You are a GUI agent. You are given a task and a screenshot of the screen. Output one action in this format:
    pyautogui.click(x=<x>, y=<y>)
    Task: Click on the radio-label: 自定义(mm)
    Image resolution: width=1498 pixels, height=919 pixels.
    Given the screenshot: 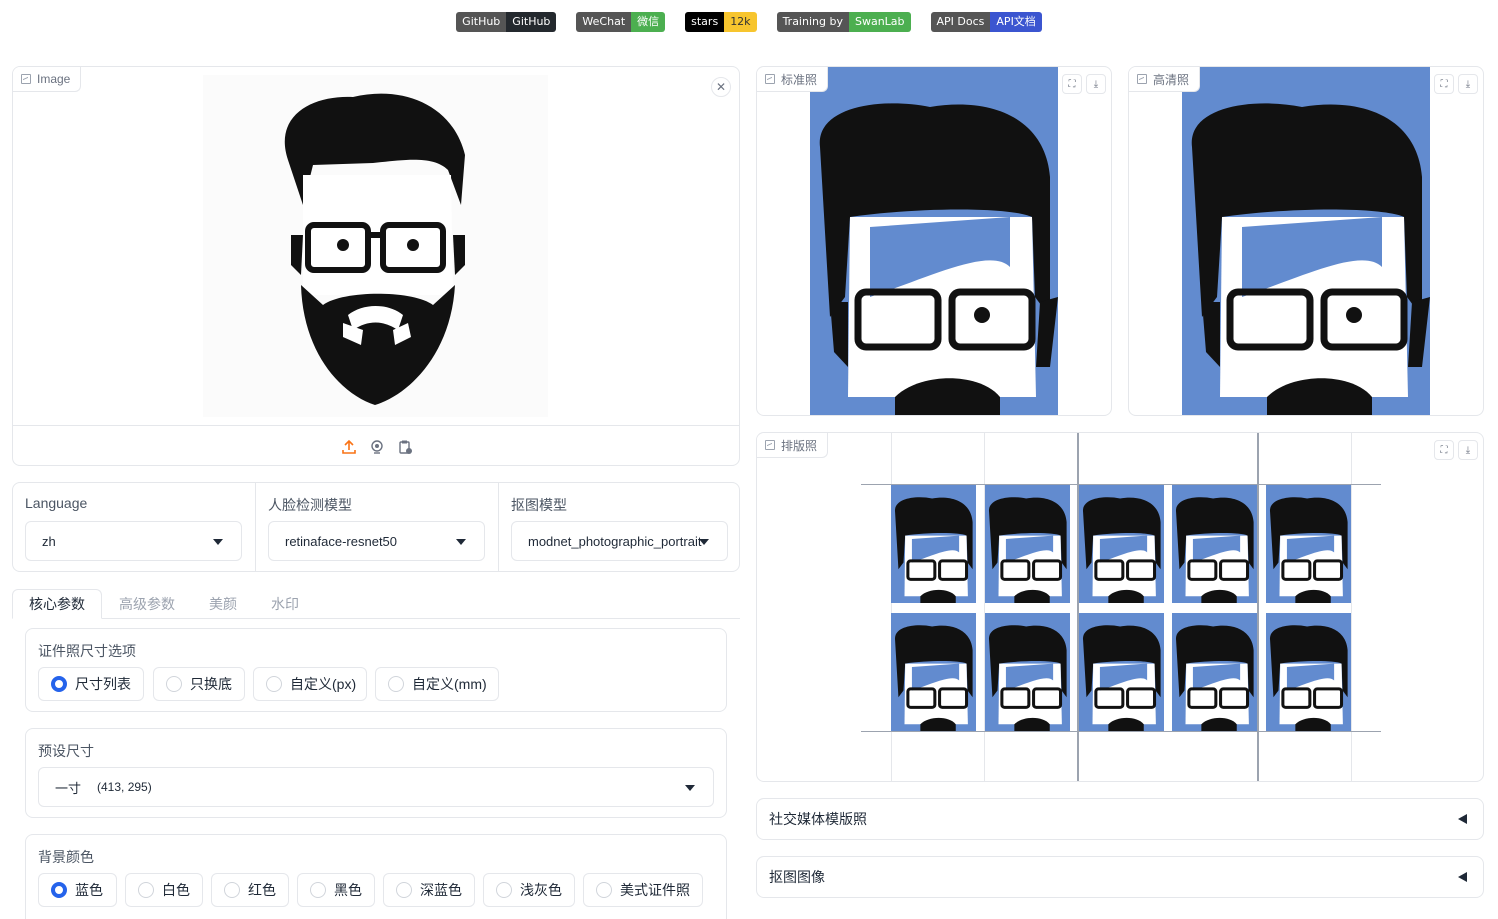 What is the action you would take?
    pyautogui.click(x=449, y=684)
    